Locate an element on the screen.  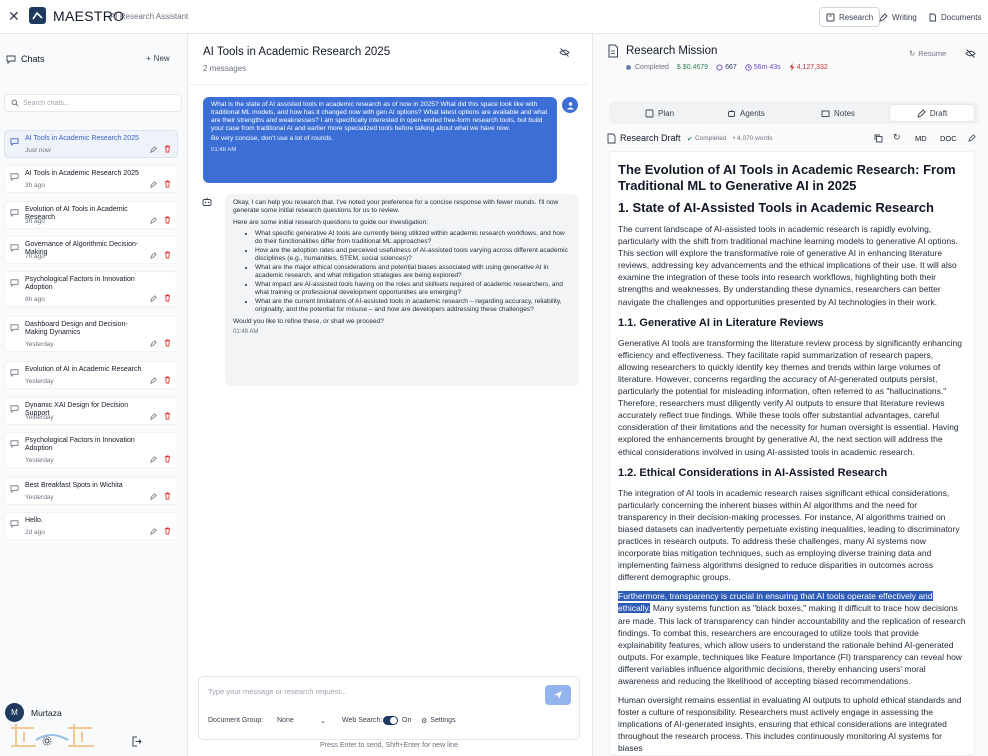
search-icon is located at coordinates (15, 103).